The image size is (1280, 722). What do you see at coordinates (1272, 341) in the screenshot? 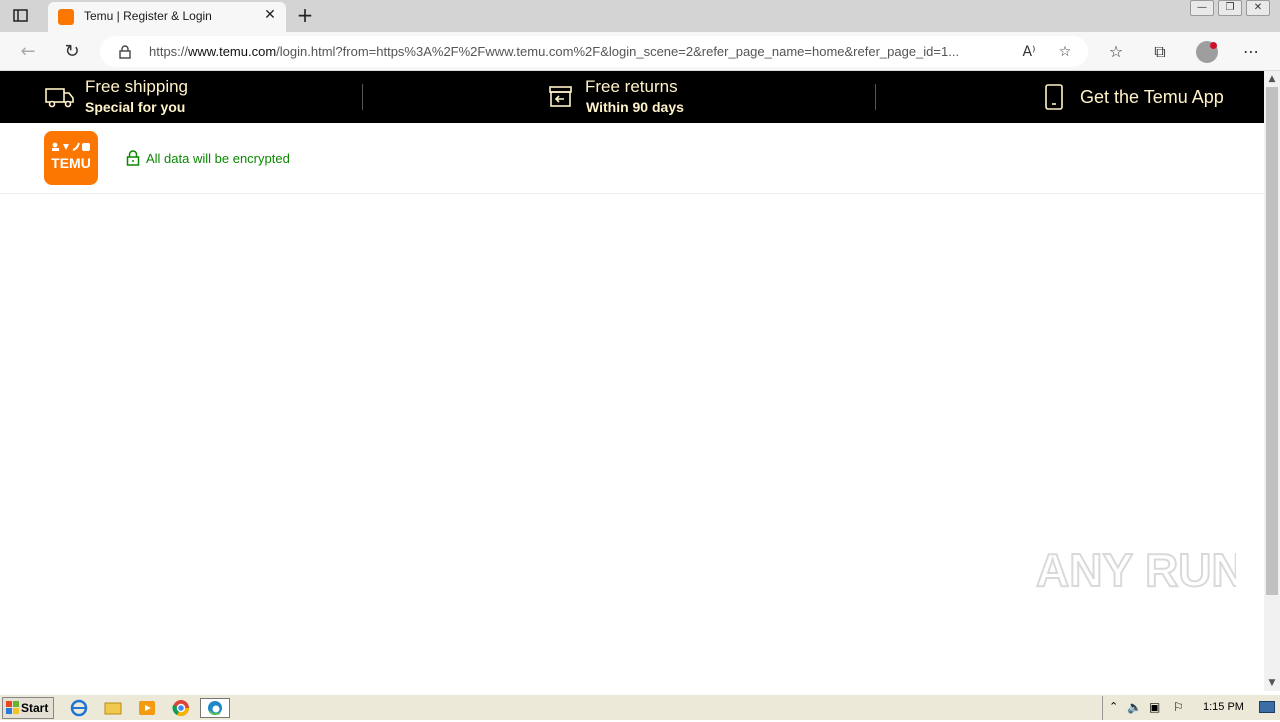
I see `scroll-thumb` at bounding box center [1272, 341].